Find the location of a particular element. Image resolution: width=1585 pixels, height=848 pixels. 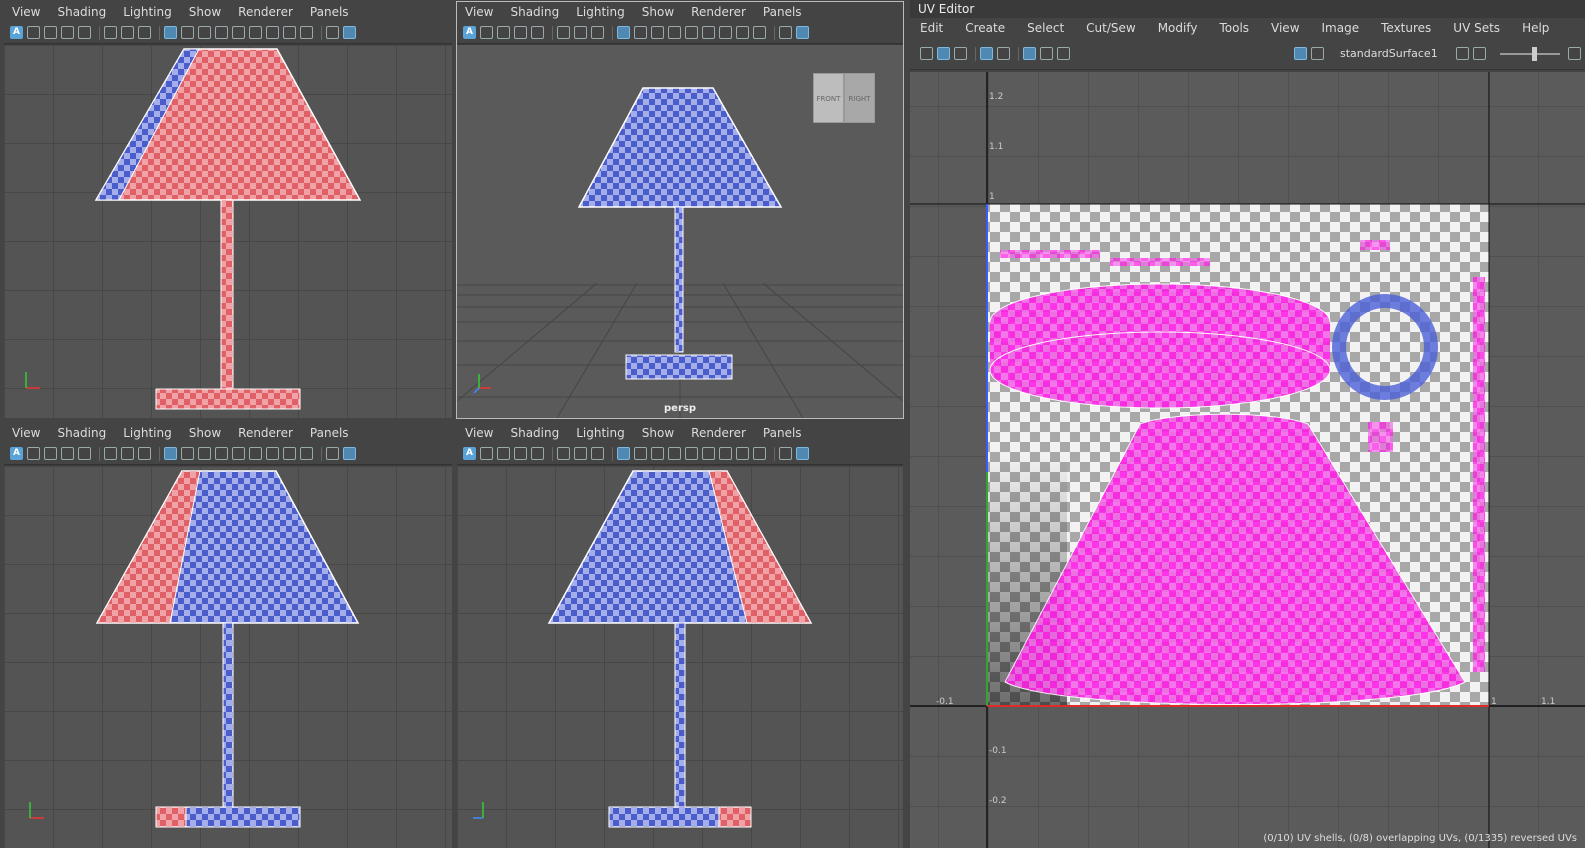

uv-menu-help: Help is located at coordinates (1535, 28).